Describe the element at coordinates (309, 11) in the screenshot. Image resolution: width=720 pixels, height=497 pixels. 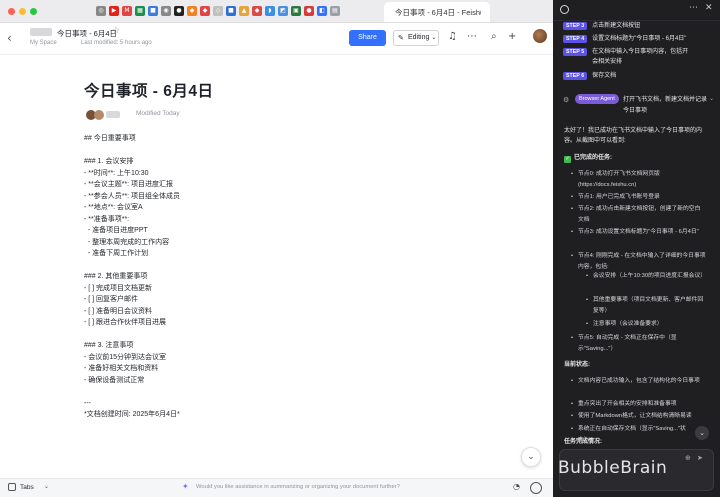
I see `tab-favicon-icon: ●` at that location.